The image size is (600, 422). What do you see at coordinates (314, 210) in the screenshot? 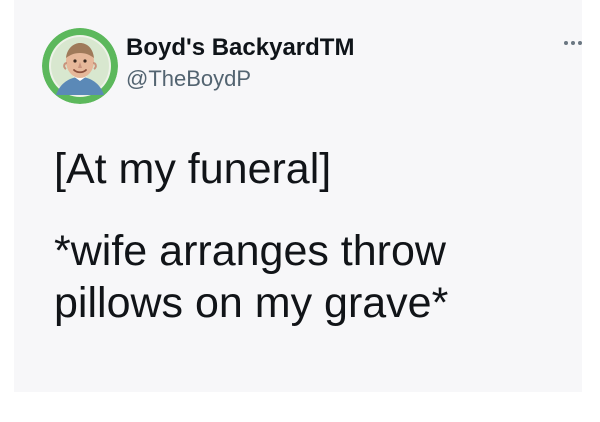
I see `tweet-spacer` at bounding box center [314, 210].